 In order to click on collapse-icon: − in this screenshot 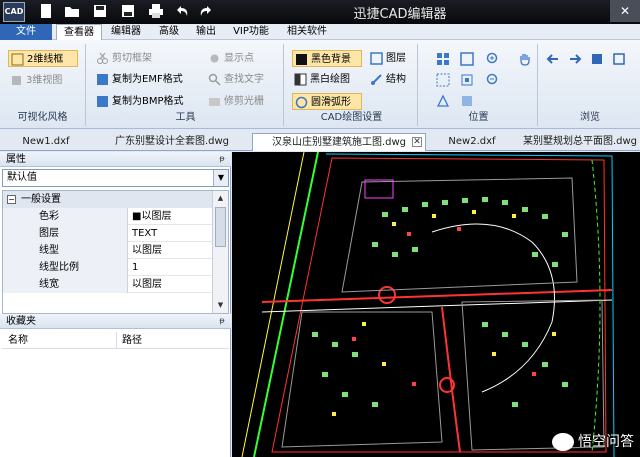, I will do `click(11, 199)`.